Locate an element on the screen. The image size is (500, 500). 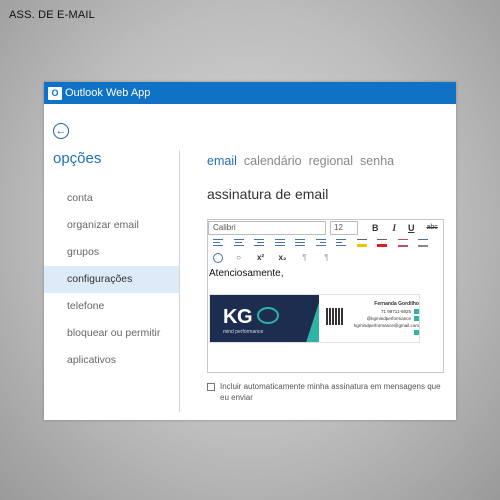
titlebar: O Outlook Web App is located at coordinates (250, 93).